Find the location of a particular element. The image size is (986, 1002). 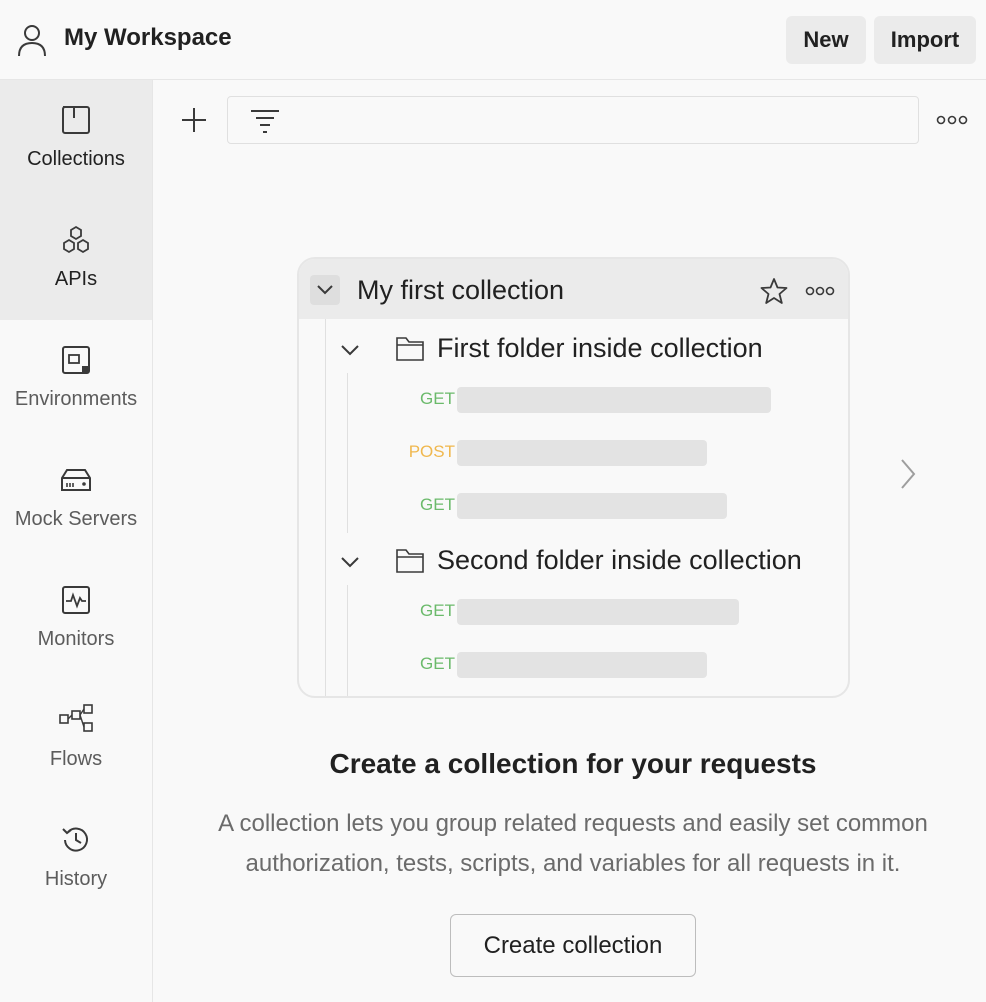

filter-input is located at coordinates (573, 120).